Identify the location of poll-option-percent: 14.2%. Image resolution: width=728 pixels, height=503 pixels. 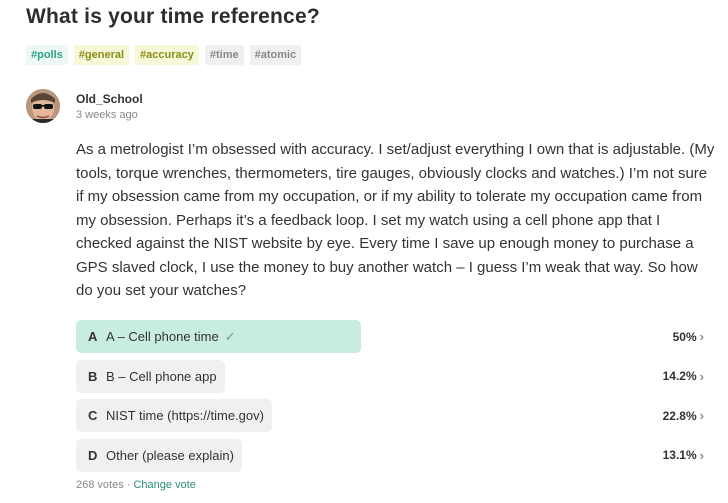
(679, 376).